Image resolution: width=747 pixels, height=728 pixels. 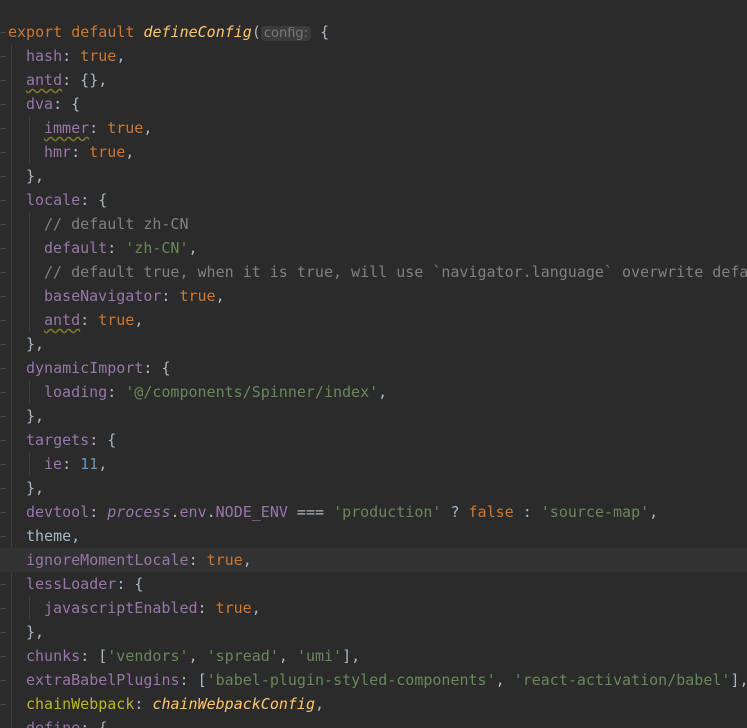 I want to click on code-line: immer: true,, so click(x=373, y=128).